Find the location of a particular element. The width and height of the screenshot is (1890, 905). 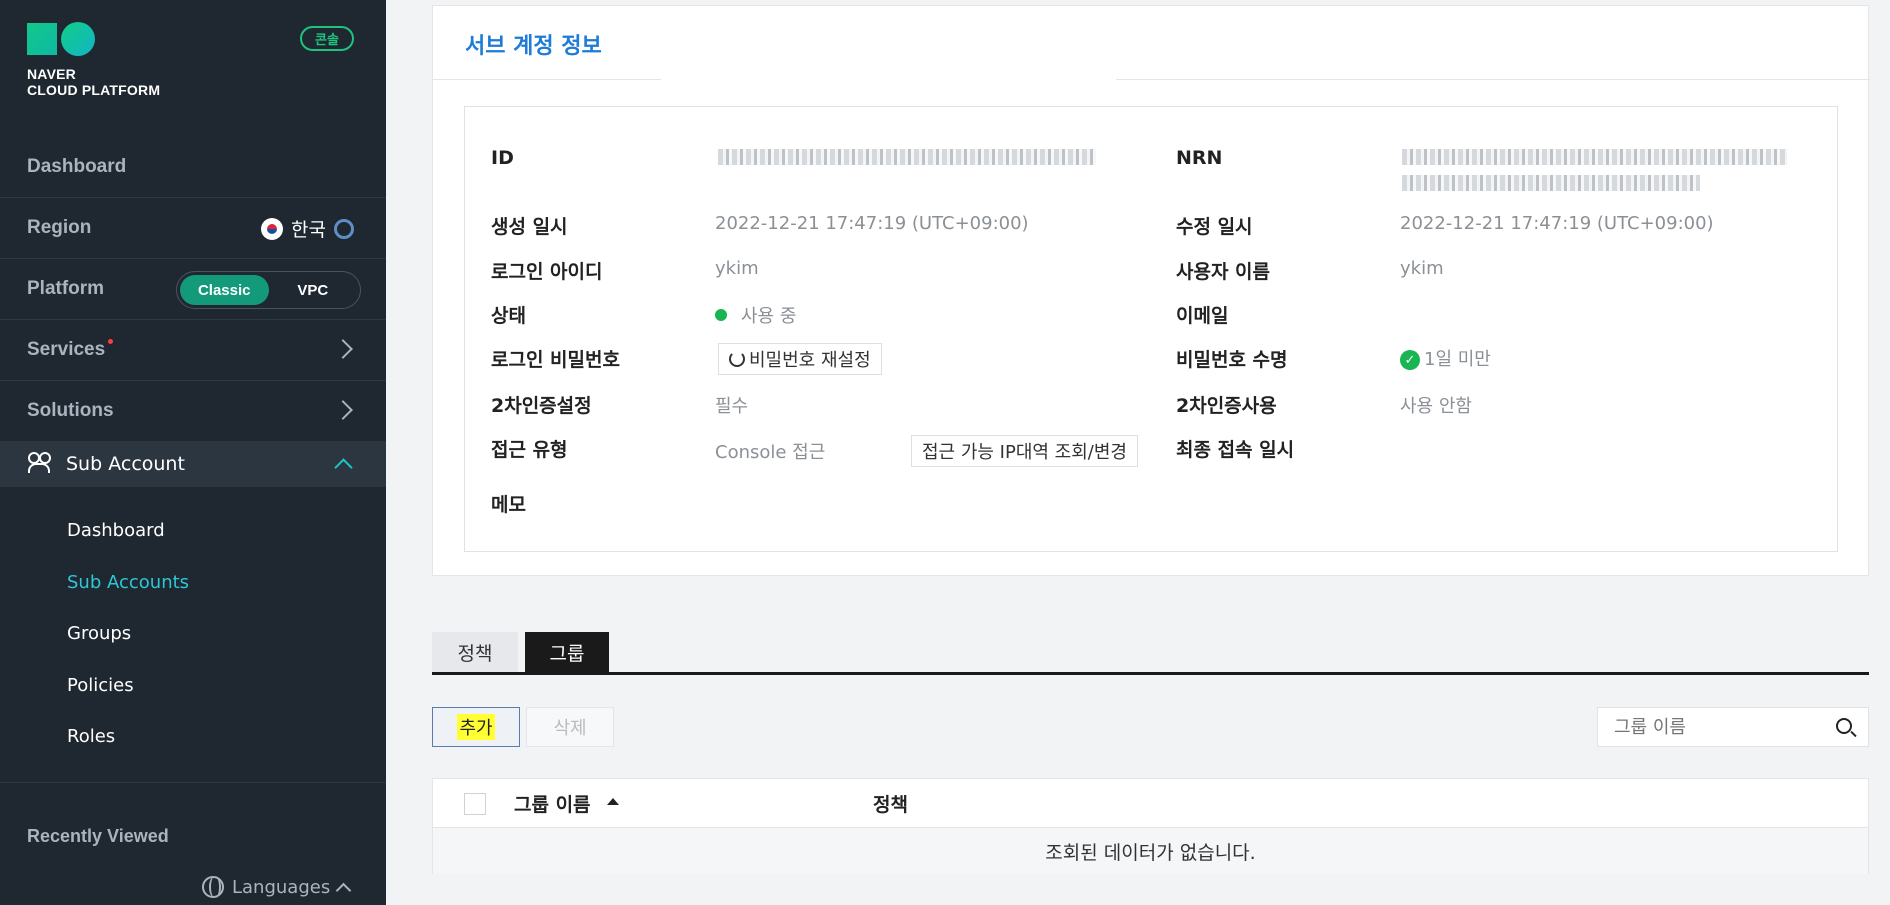

status-value-text: 사용 중 is located at coordinates (769, 316).